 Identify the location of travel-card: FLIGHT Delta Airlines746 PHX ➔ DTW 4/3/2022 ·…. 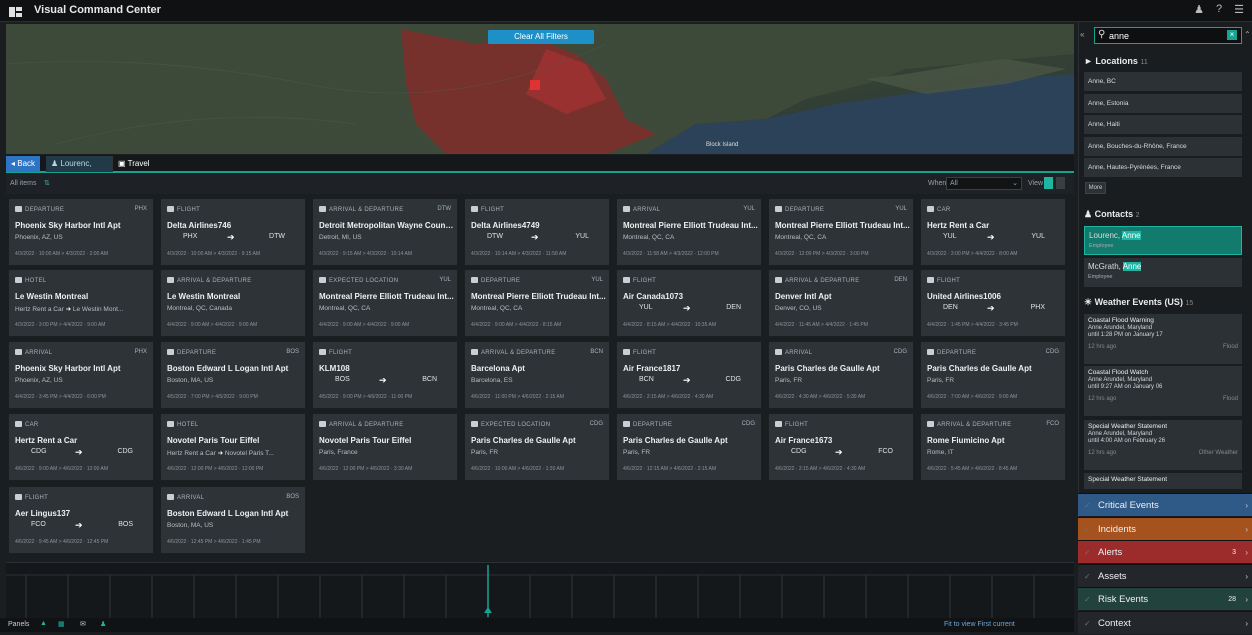
(233, 232).